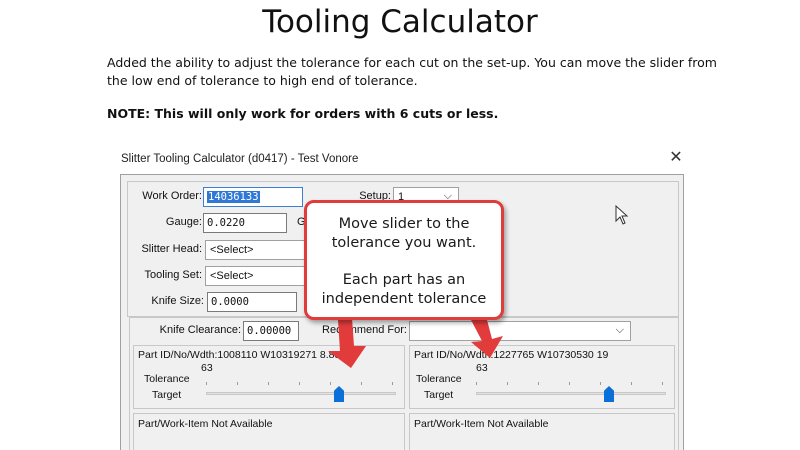  I want to click on work-order-label: Work Order:, so click(172, 196).